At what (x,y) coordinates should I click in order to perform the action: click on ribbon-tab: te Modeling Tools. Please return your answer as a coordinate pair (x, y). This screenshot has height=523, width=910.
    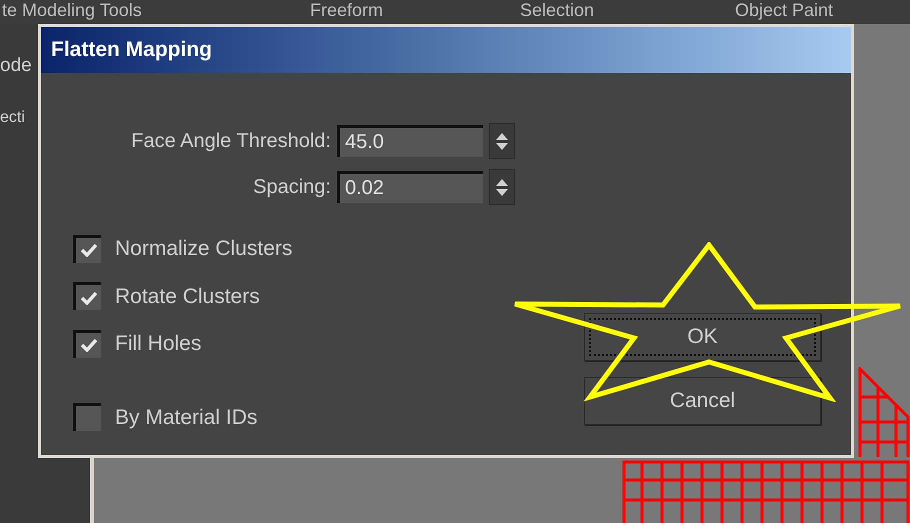
    Looking at the image, I should click on (127, 10).